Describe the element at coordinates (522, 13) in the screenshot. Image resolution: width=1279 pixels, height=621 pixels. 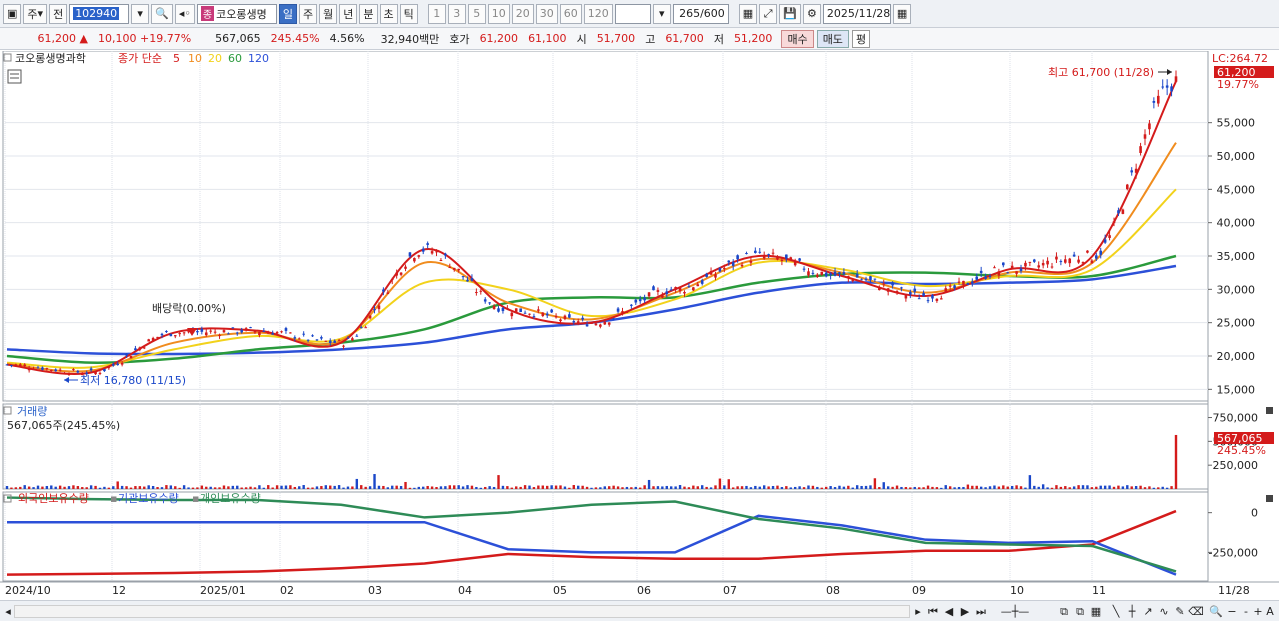
I see `interval-20: 20` at that location.